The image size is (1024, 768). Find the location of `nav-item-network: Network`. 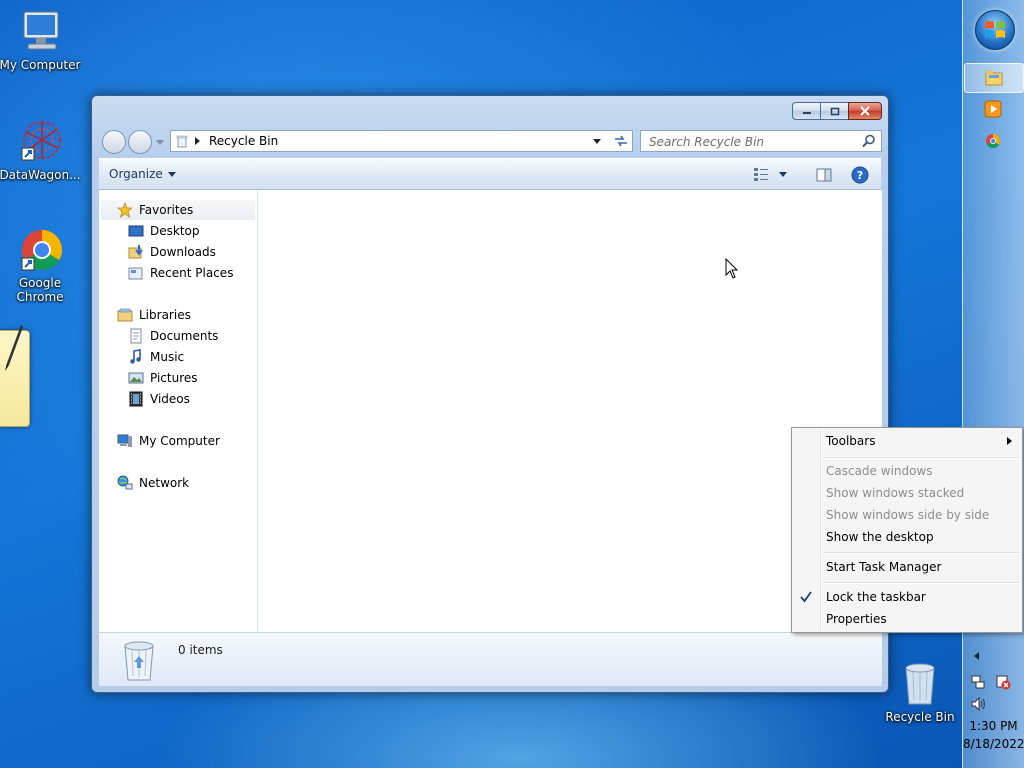

nav-item-network: Network is located at coordinates (153, 483).